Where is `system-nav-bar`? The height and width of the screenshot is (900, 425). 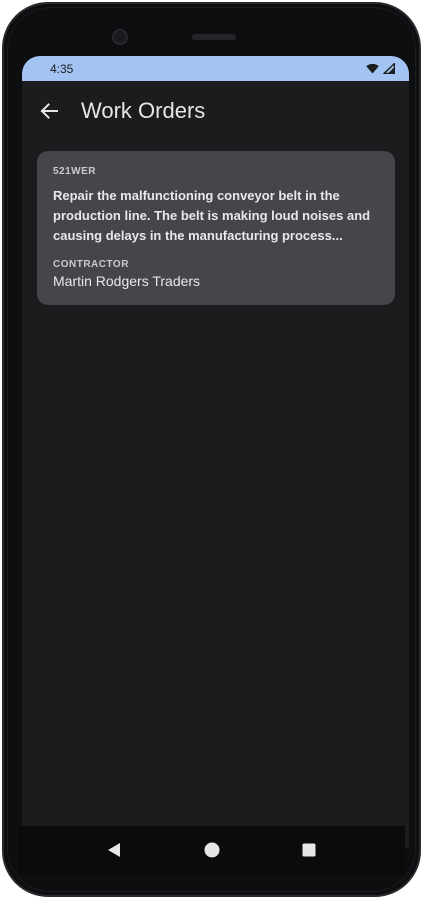 system-nav-bar is located at coordinates (211, 850).